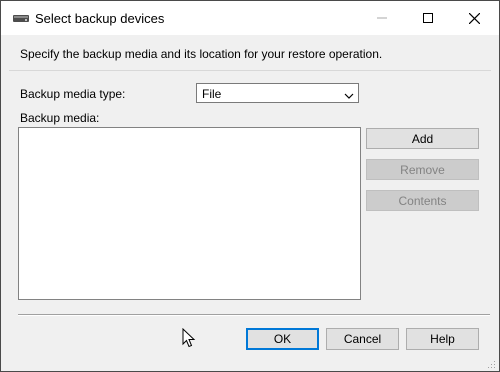  Describe the element at coordinates (362, 339) in the screenshot. I see `cancel-button: Cancel` at that location.